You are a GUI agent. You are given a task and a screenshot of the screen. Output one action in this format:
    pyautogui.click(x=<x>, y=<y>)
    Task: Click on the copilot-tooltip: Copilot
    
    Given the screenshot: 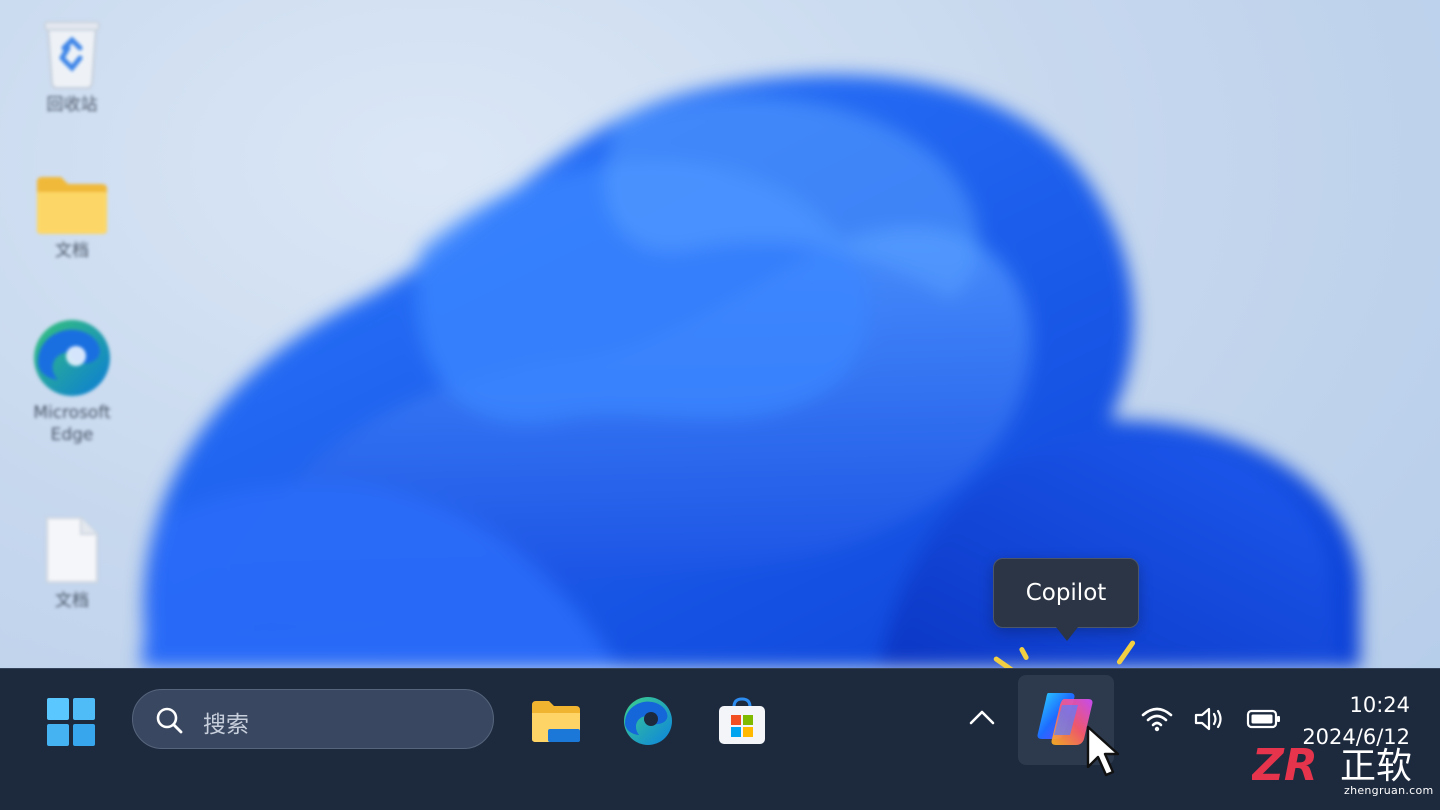 What is the action you would take?
    pyautogui.click(x=1066, y=593)
    